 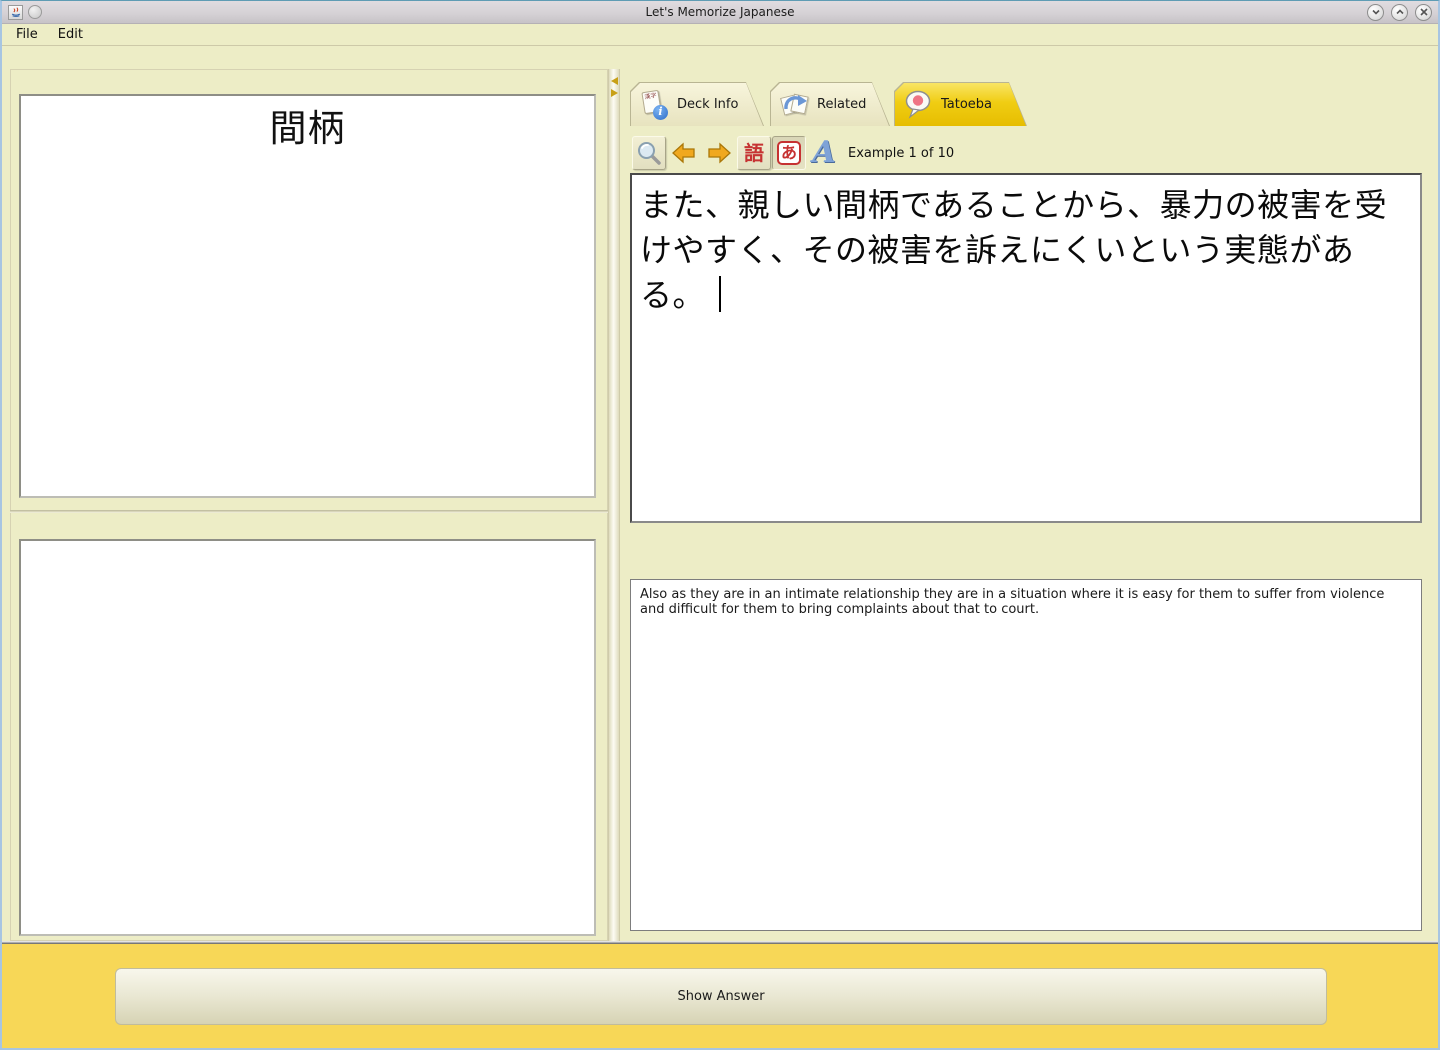 I want to click on curved-arrow-icon, so click(x=795, y=103).